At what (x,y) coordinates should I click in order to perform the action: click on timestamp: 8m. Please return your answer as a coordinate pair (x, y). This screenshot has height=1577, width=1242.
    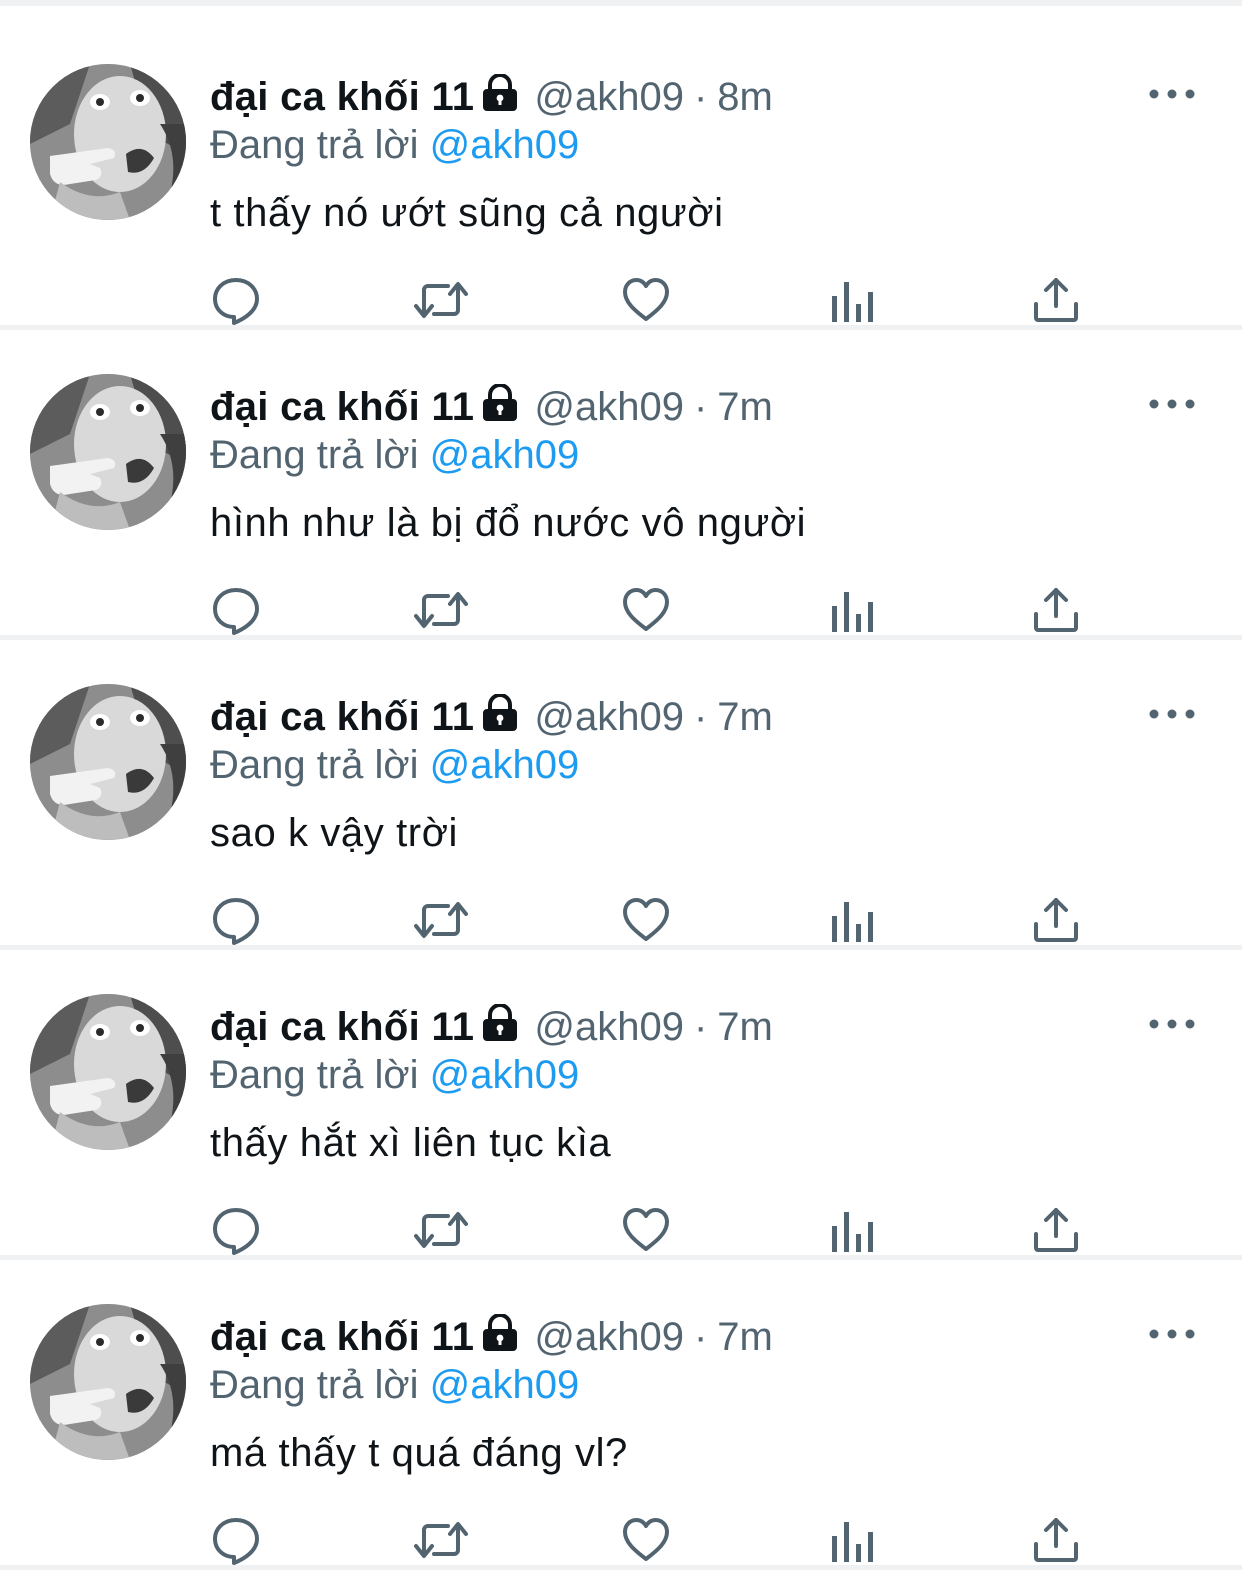
    Looking at the image, I should click on (745, 97).